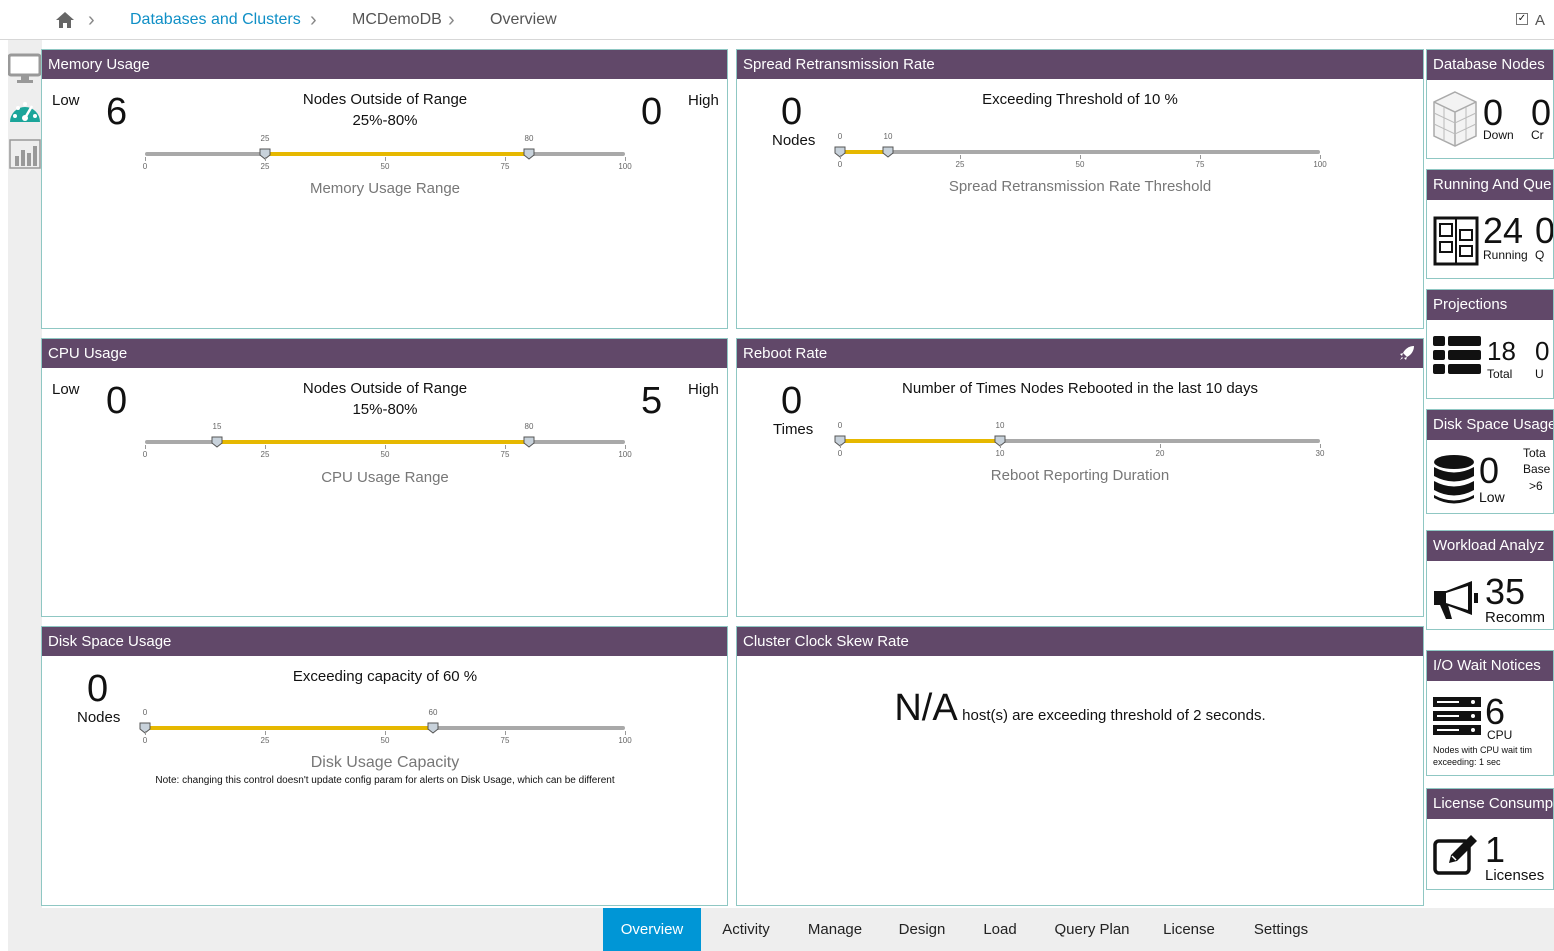  What do you see at coordinates (922, 929) in the screenshot?
I see `tab-design: Design` at bounding box center [922, 929].